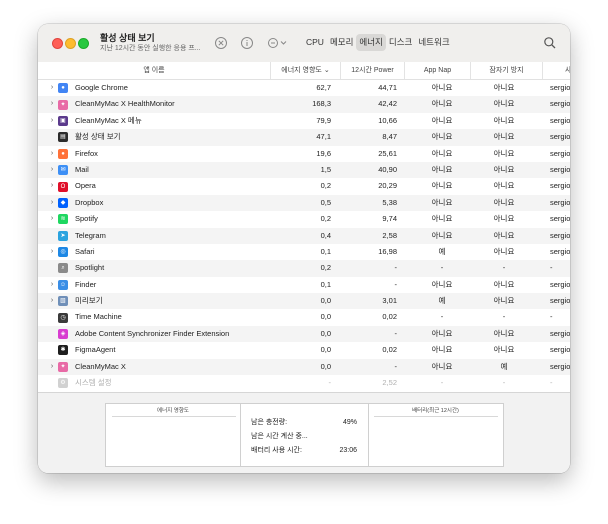  Describe the element at coordinates (387, 153) in the screenshot. I see `power-12h-value: 25,61` at that location.